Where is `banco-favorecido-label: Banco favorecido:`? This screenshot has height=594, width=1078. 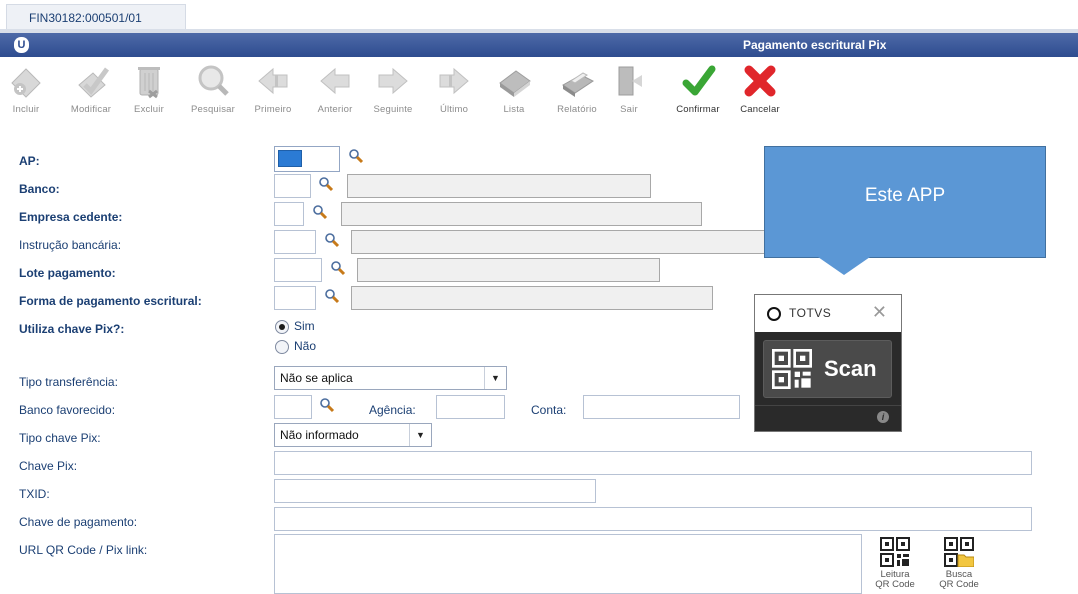 banco-favorecido-label: Banco favorecido: is located at coordinates (67, 410).